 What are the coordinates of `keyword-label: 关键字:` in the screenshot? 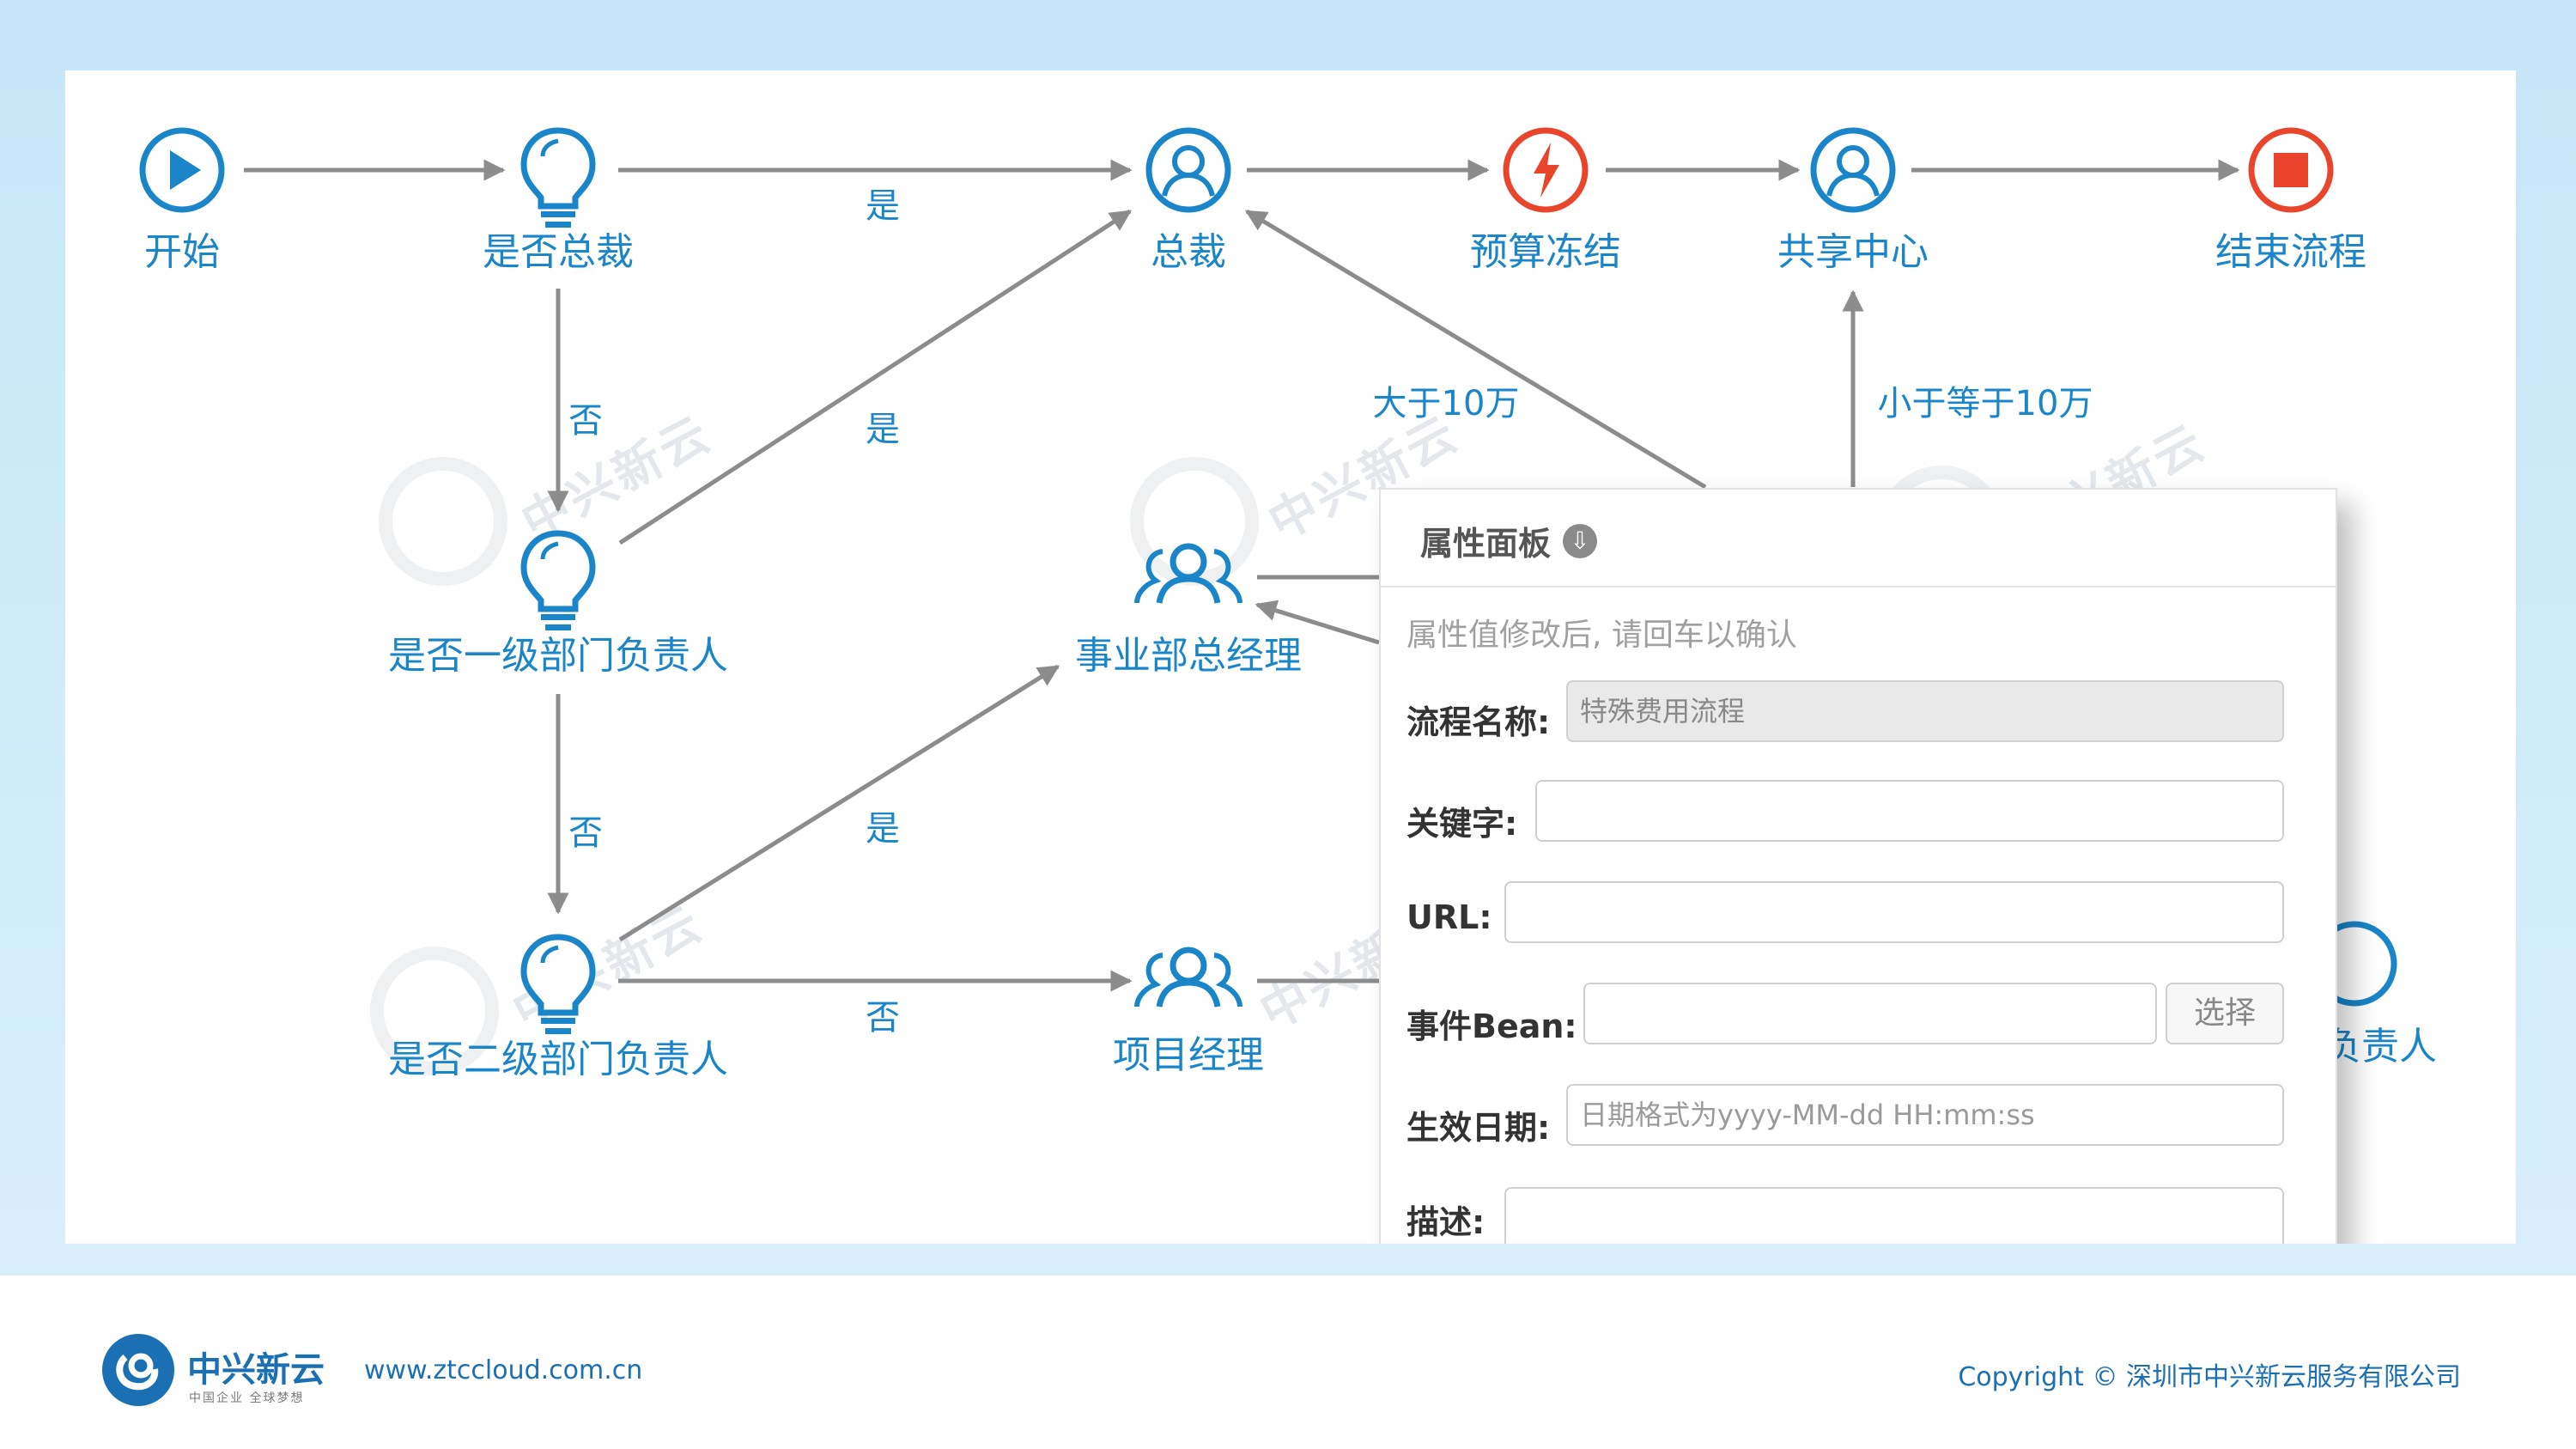 It's located at (1462, 824).